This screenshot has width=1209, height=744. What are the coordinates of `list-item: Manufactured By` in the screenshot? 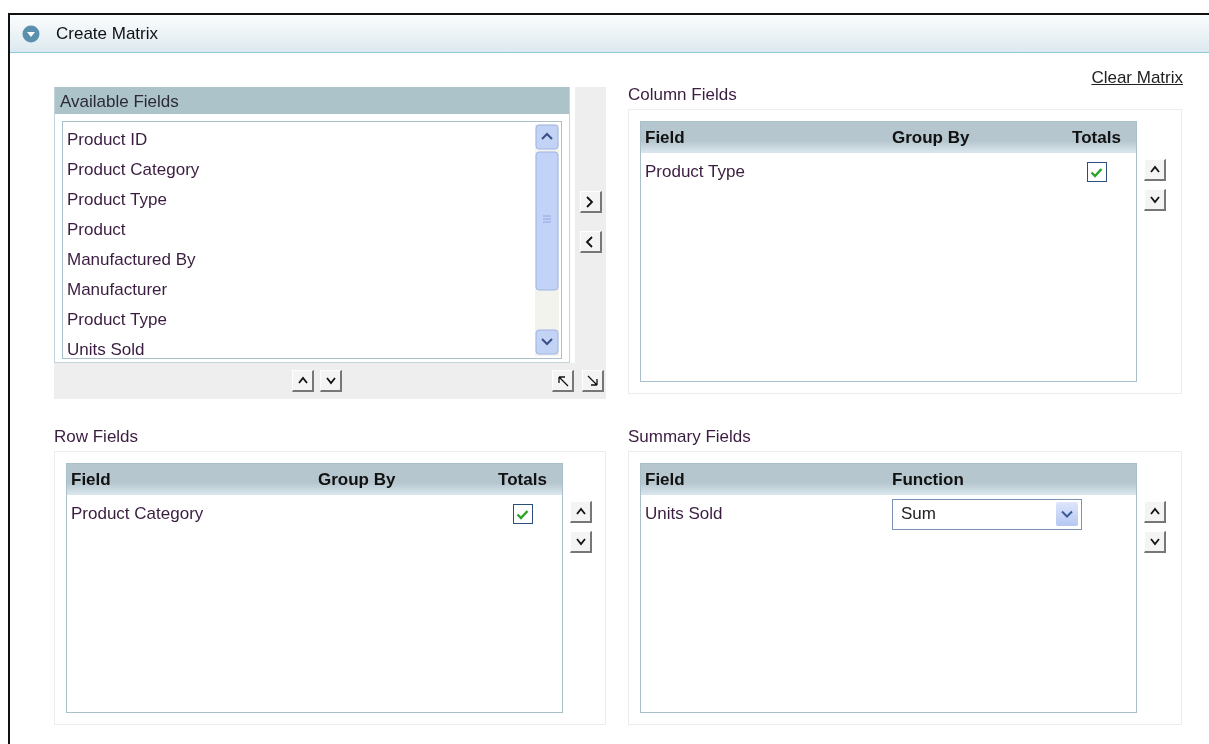 It's located at (300, 260).